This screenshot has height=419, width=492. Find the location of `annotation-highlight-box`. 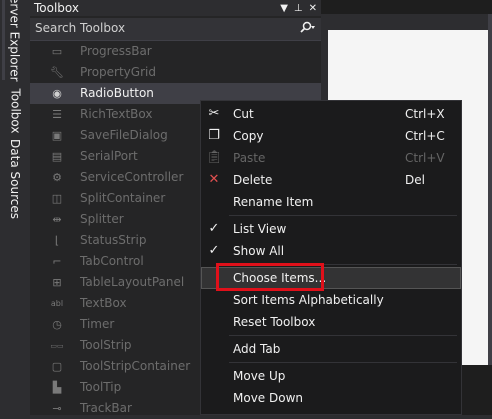

annotation-highlight-box is located at coordinates (270, 277).